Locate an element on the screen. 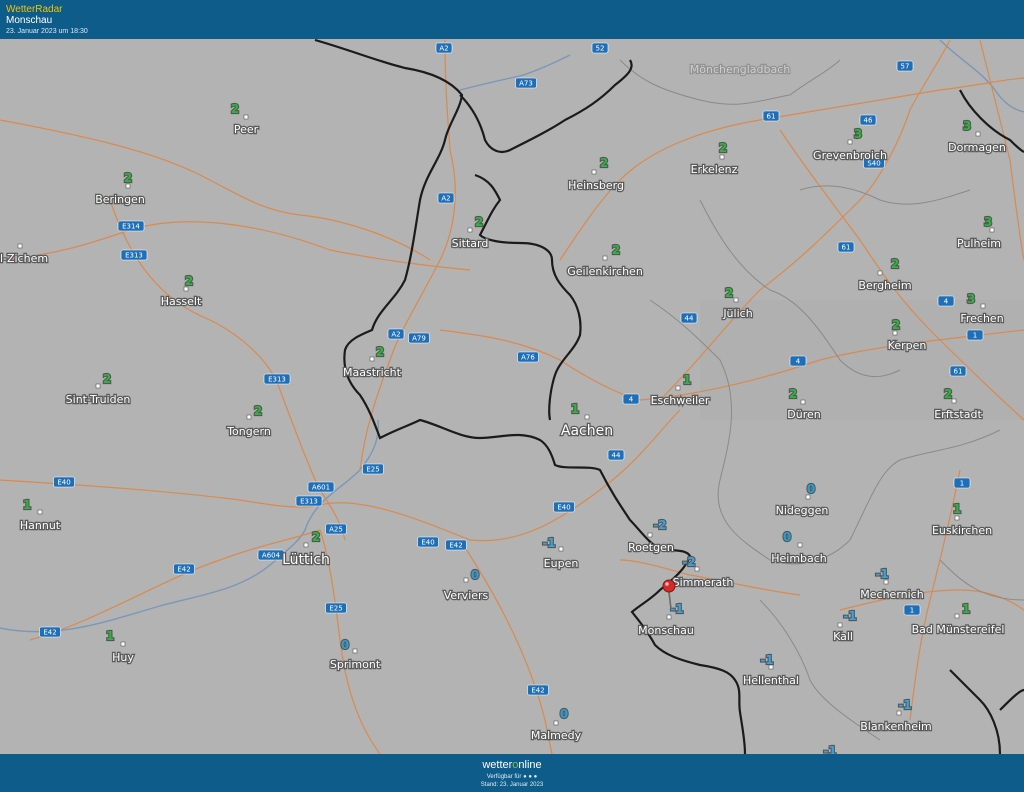 The width and height of the screenshot is (1024, 792). svg-text: E40 is located at coordinates (563, 508).